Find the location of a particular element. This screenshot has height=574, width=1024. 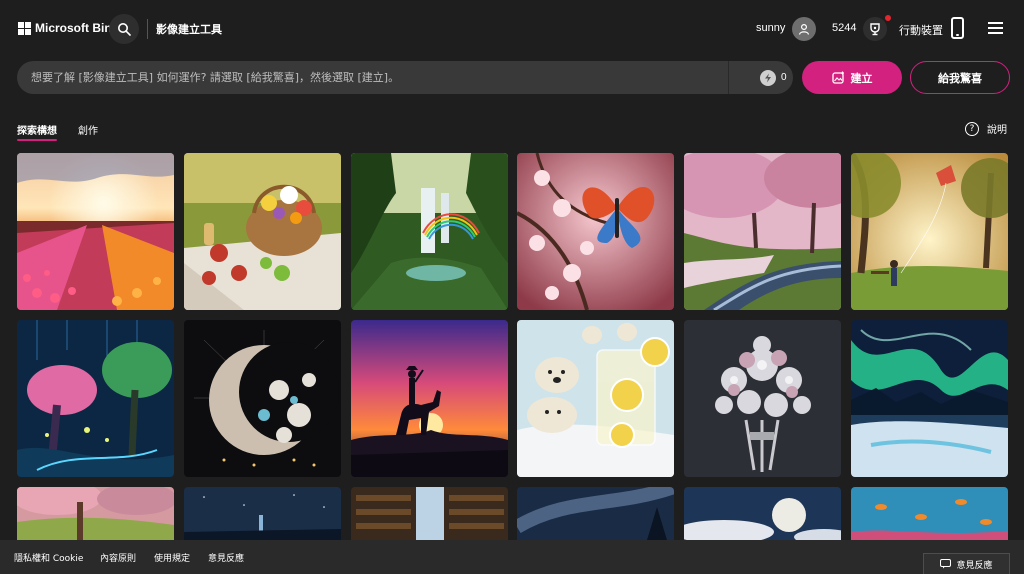

trophy-icon is located at coordinates (875, 29).